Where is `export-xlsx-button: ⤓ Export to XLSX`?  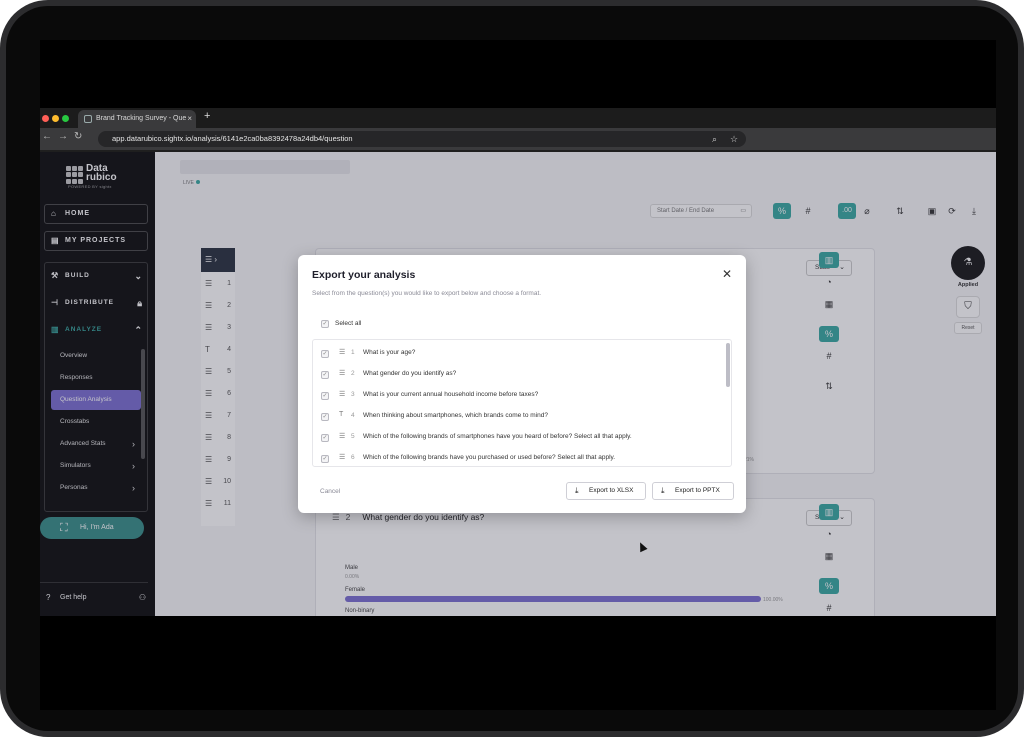 export-xlsx-button: ⤓ Export to XLSX is located at coordinates (606, 491).